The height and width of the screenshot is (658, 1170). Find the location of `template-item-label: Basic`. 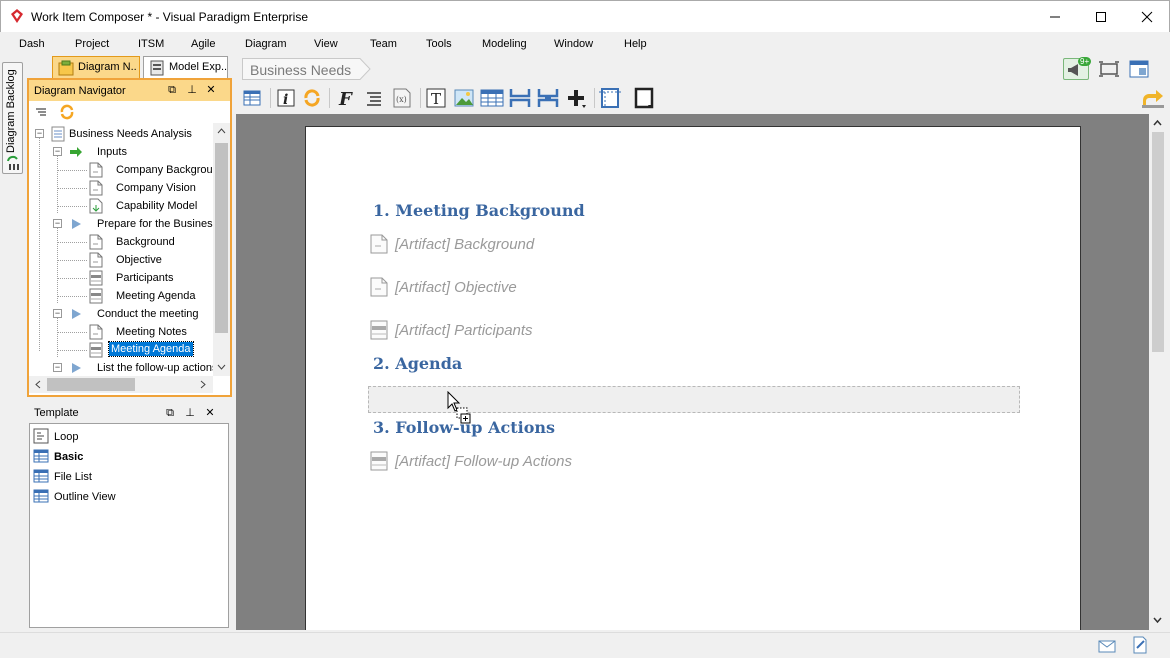

template-item-label: Basic is located at coordinates (69, 457).